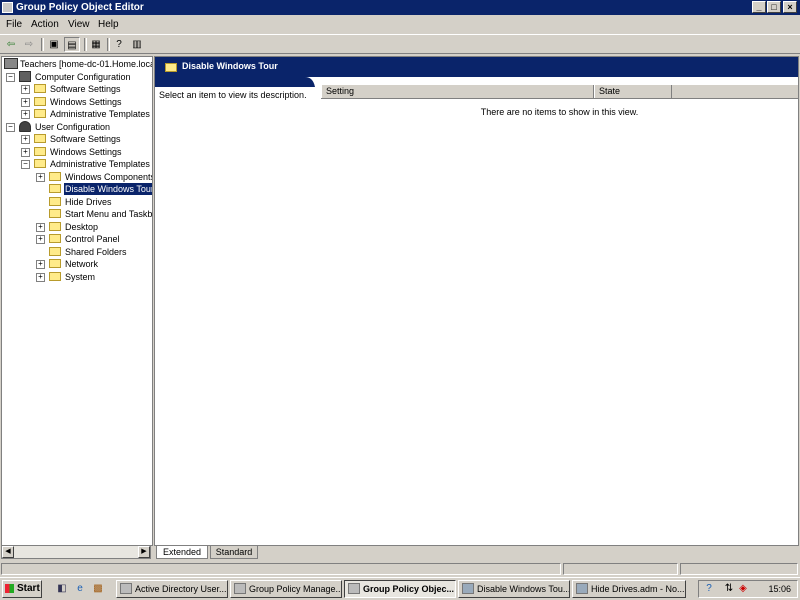 This screenshot has height=600, width=800. Describe the element at coordinates (233, 95) in the screenshot. I see `description-text: Select an item to view its description.` at that location.